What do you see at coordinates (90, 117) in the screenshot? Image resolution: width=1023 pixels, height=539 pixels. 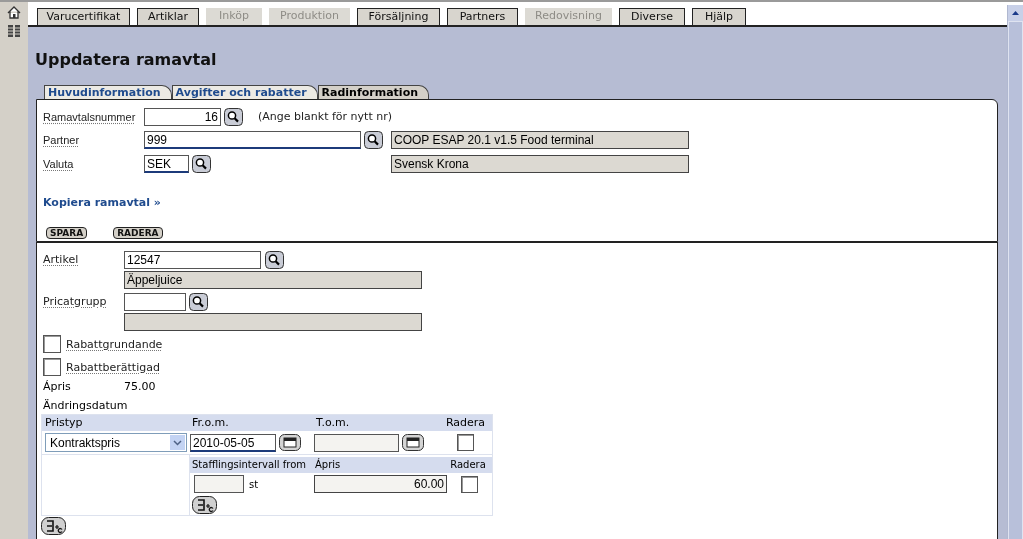 I see `field-label: Ramavtalsnummer` at bounding box center [90, 117].